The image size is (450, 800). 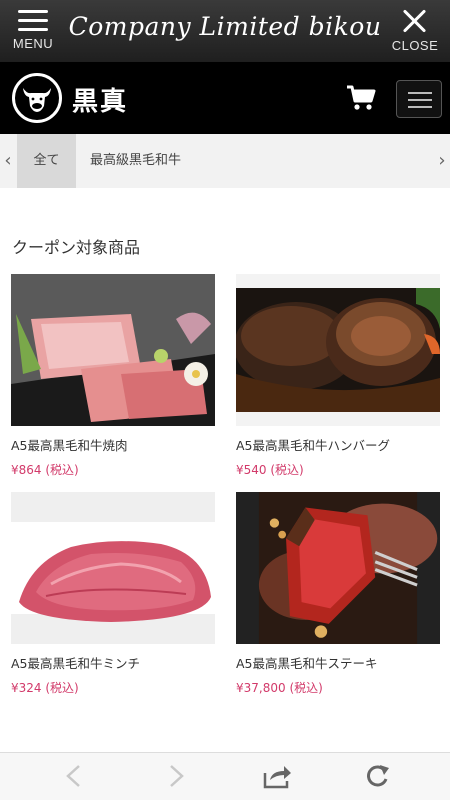 What do you see at coordinates (37, 98) in the screenshot?
I see `bull-head-icon` at bounding box center [37, 98].